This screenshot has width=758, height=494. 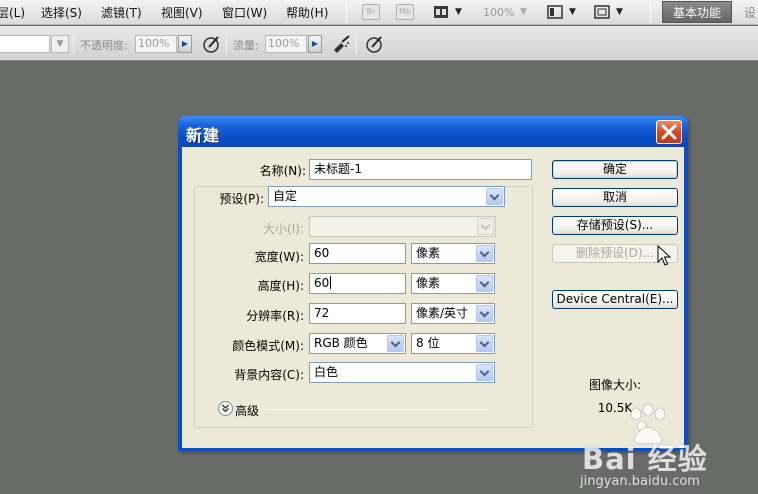 What do you see at coordinates (453, 343) in the screenshot?
I see `bit-depth-select: 8 位` at bounding box center [453, 343].